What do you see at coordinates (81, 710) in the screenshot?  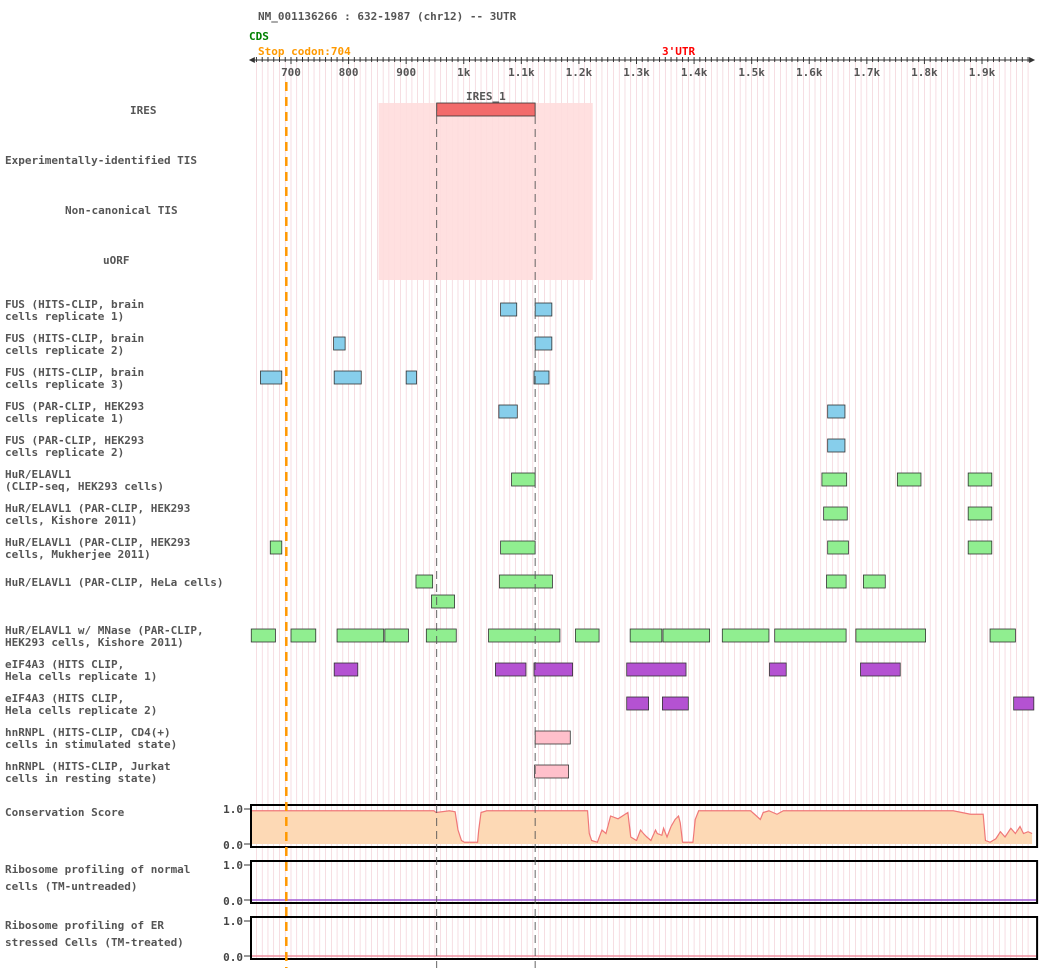 I see `track-label: Hela cells replicate 2)` at bounding box center [81, 710].